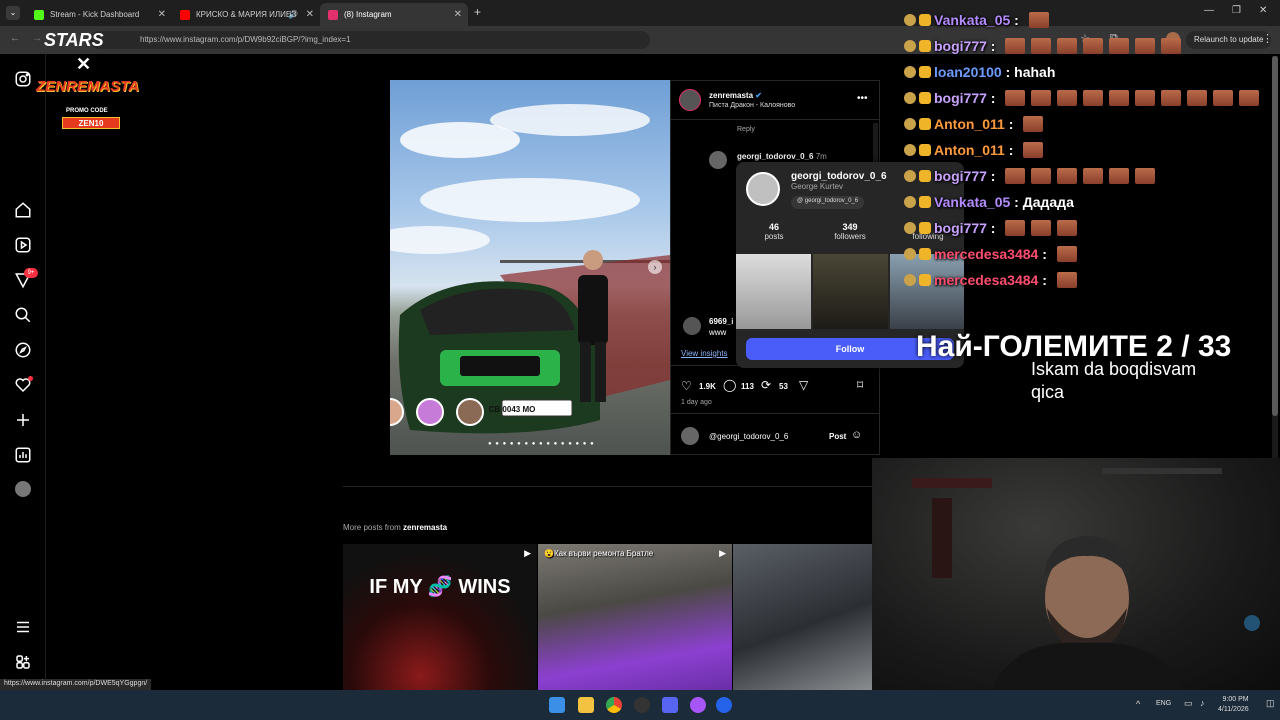 The height and width of the screenshot is (720, 1280). Describe the element at coordinates (23, 210) in the screenshot. I see `home-icon` at that location.